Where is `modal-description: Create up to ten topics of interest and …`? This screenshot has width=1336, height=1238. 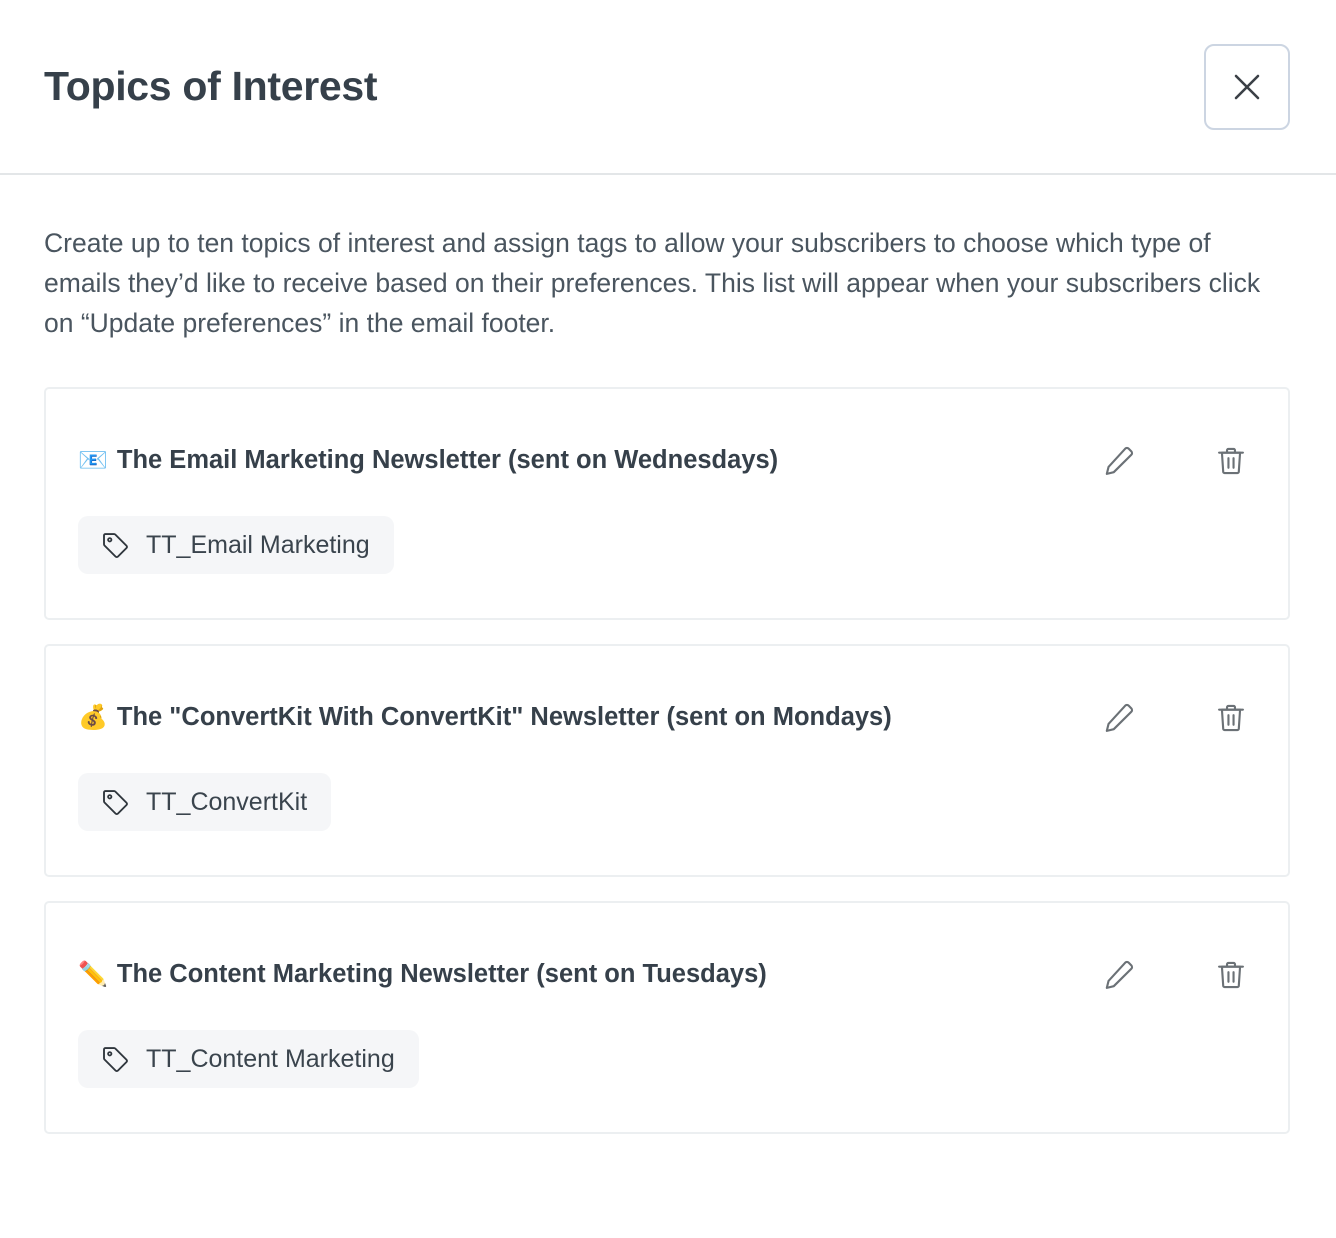
modal-description: Create up to ten topics of interest and … is located at coordinates (652, 283).